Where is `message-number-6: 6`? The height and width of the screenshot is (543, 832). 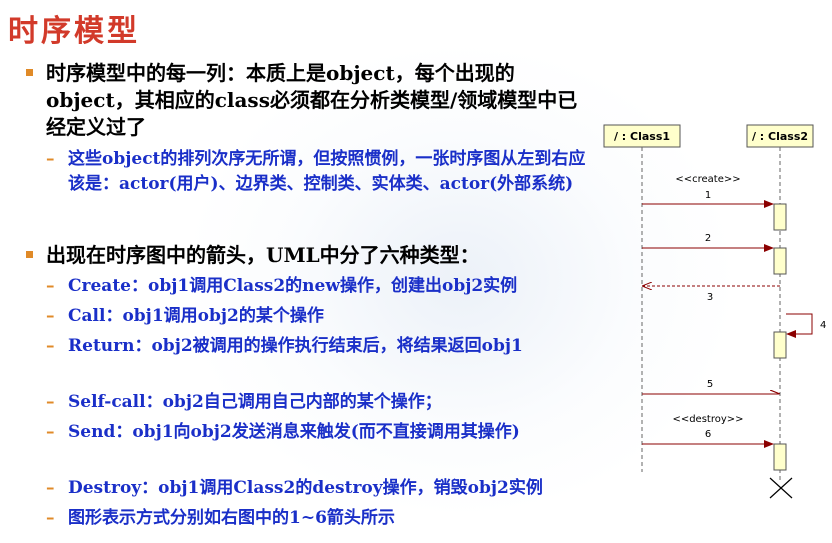
message-number-6: 6 is located at coordinates (708, 434).